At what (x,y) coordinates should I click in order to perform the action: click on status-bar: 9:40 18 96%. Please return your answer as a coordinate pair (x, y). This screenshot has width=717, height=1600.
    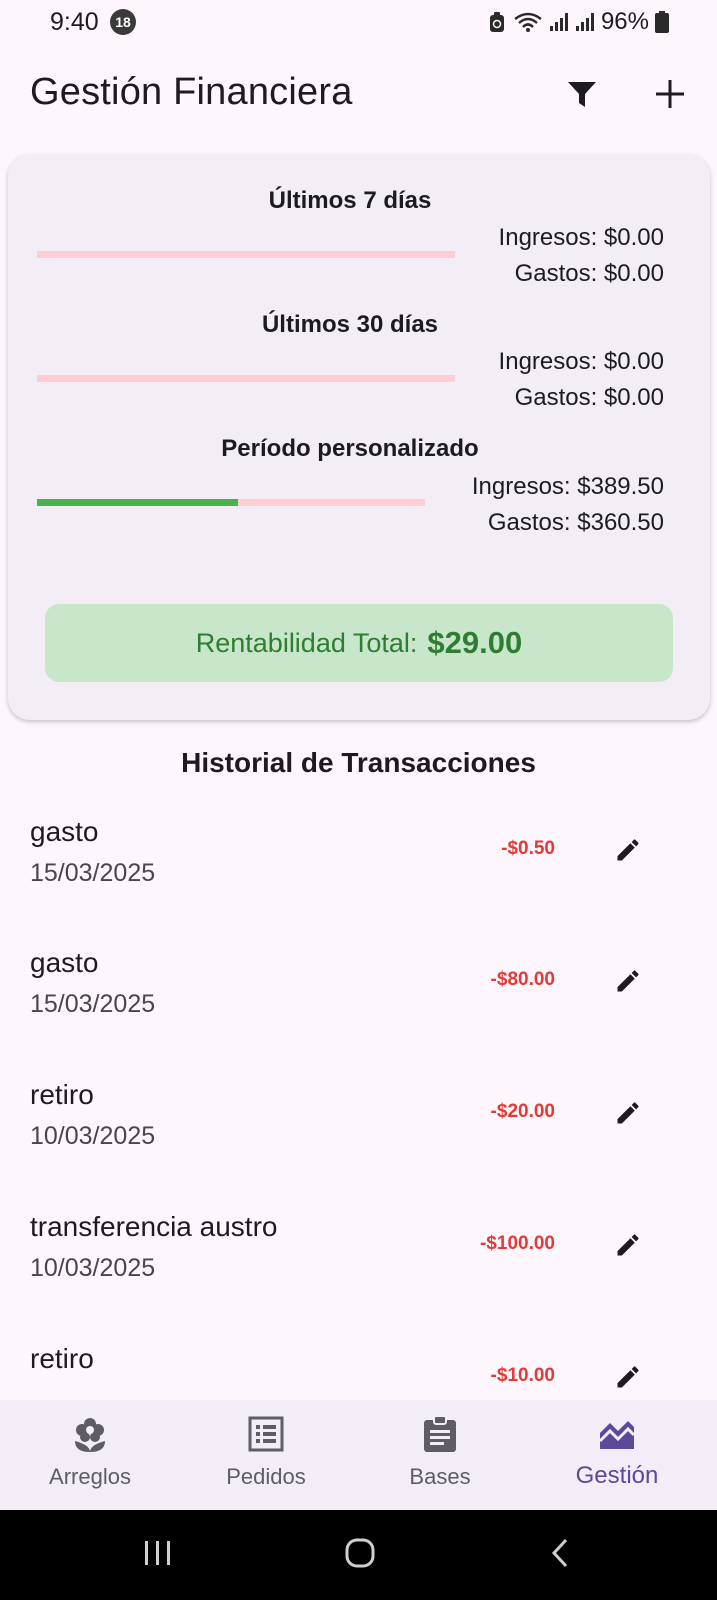
    Looking at the image, I should click on (358, 22).